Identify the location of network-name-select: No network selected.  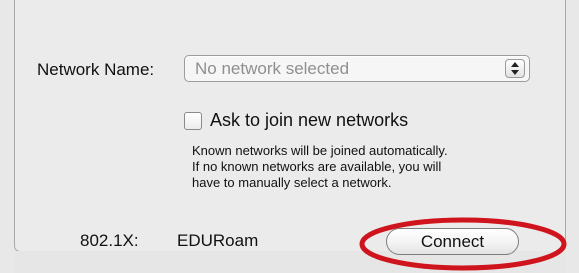
(357, 68).